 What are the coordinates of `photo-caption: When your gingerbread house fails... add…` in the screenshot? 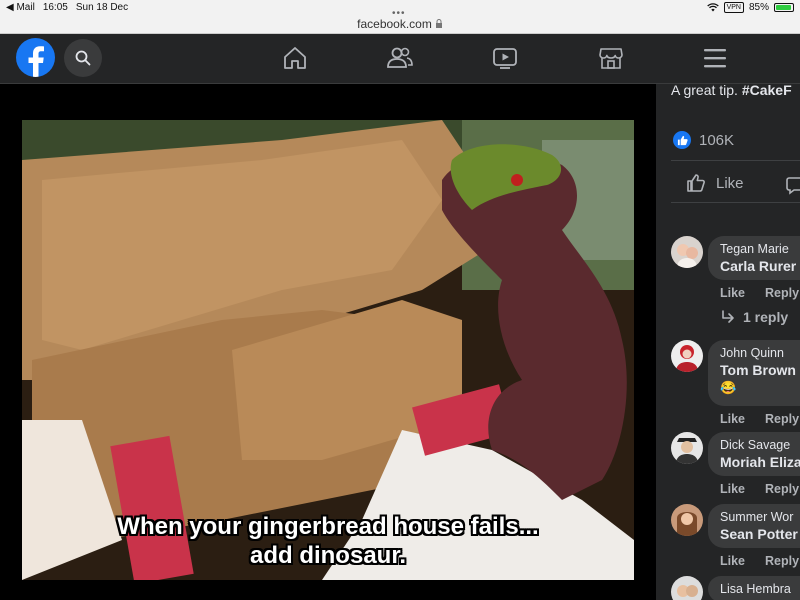 It's located at (328, 541).